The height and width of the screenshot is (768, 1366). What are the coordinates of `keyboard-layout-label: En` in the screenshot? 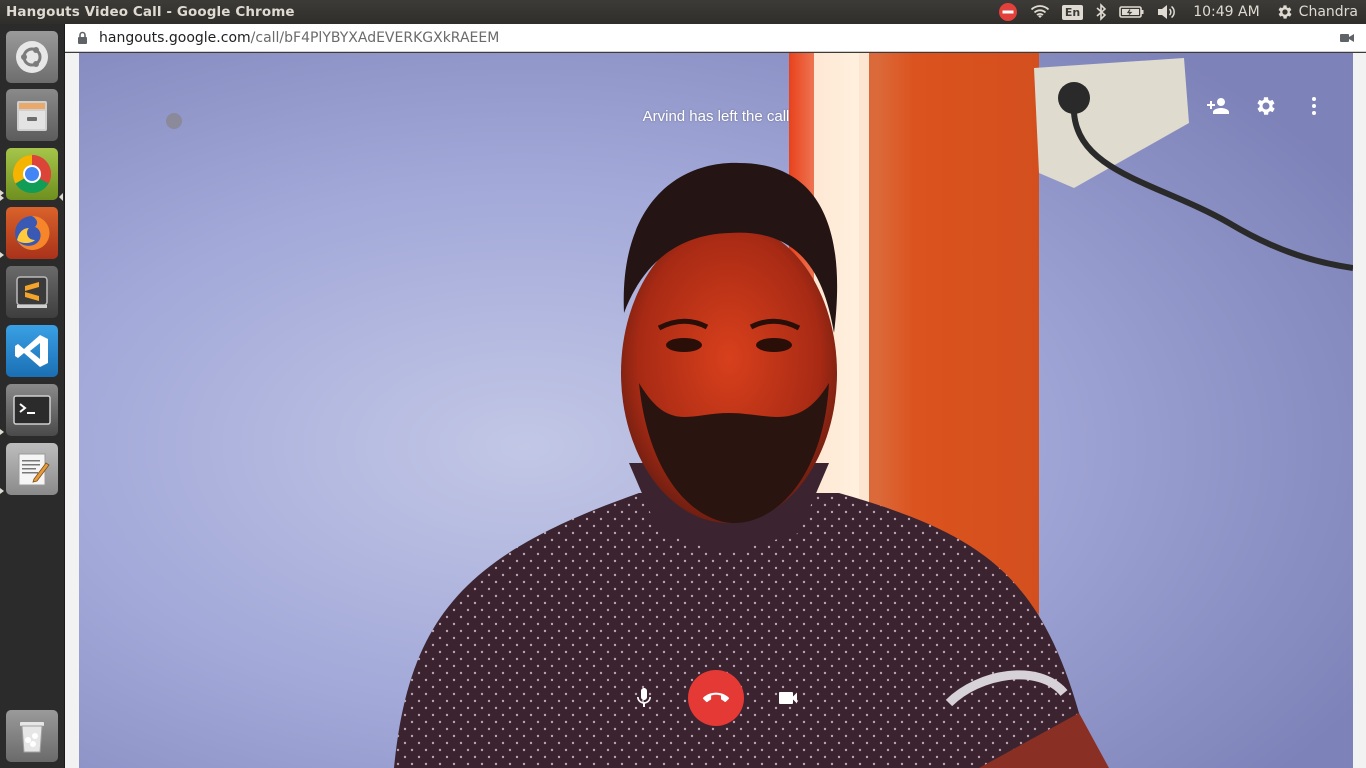 It's located at (1072, 12).